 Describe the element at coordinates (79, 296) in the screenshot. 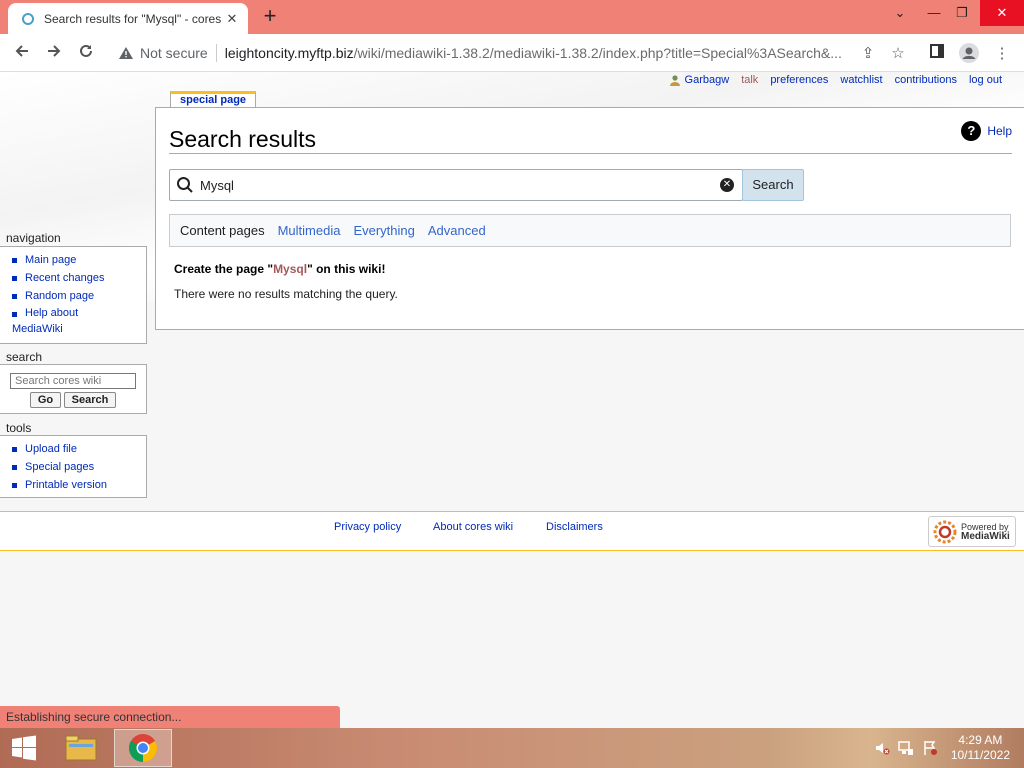

I see `nav-random-page: Random page` at that location.